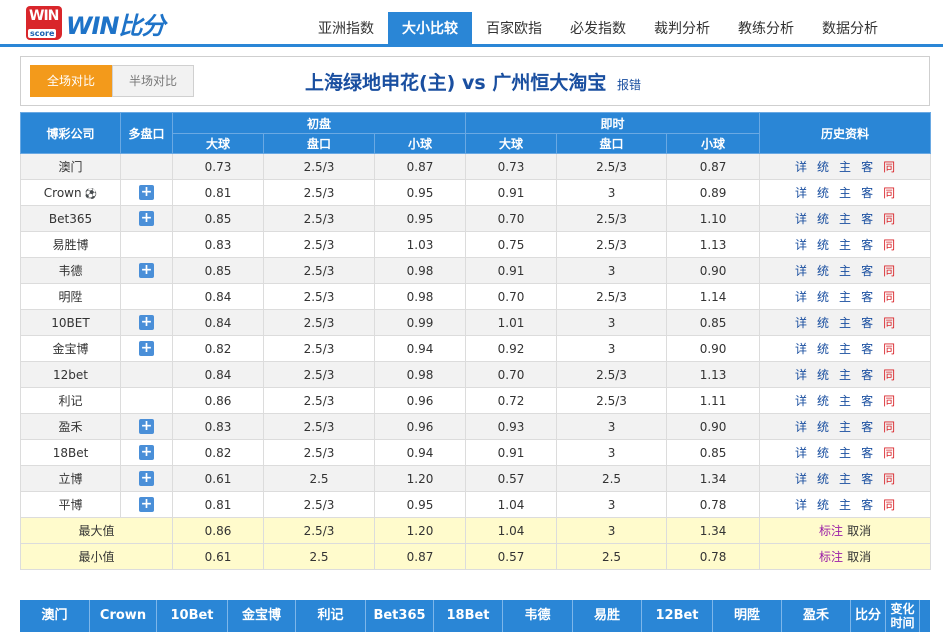 This screenshot has width=943, height=632. I want to click on company-cell: 明陞, so click(70, 296).